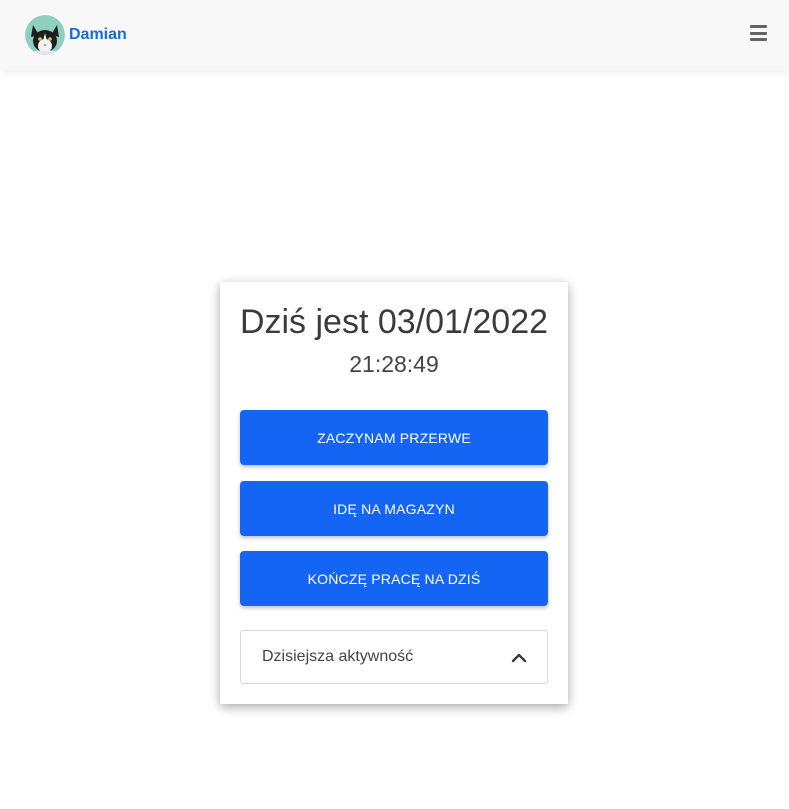 This screenshot has height=809, width=789. I want to click on cat-avatar-icon, so click(45, 35).